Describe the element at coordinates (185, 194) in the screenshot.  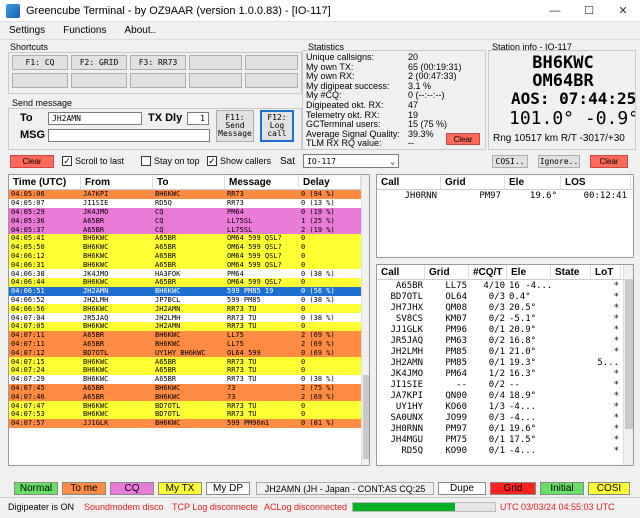
I see `message-row: 04:05:06 JA7KPI BH6KWC RR73 0 (94 %)` at that location.